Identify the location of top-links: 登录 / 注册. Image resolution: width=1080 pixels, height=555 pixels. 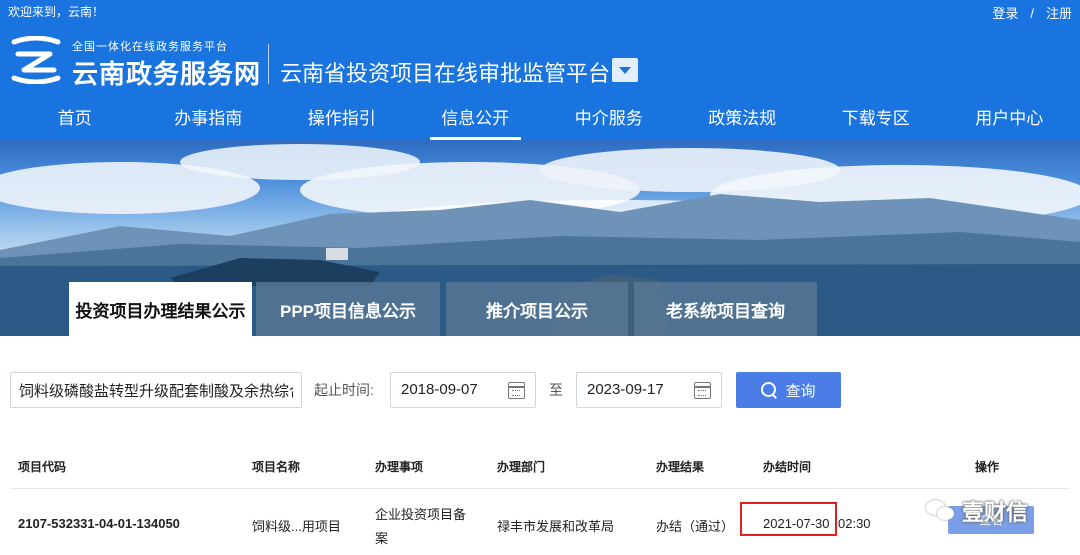
(1032, 12).